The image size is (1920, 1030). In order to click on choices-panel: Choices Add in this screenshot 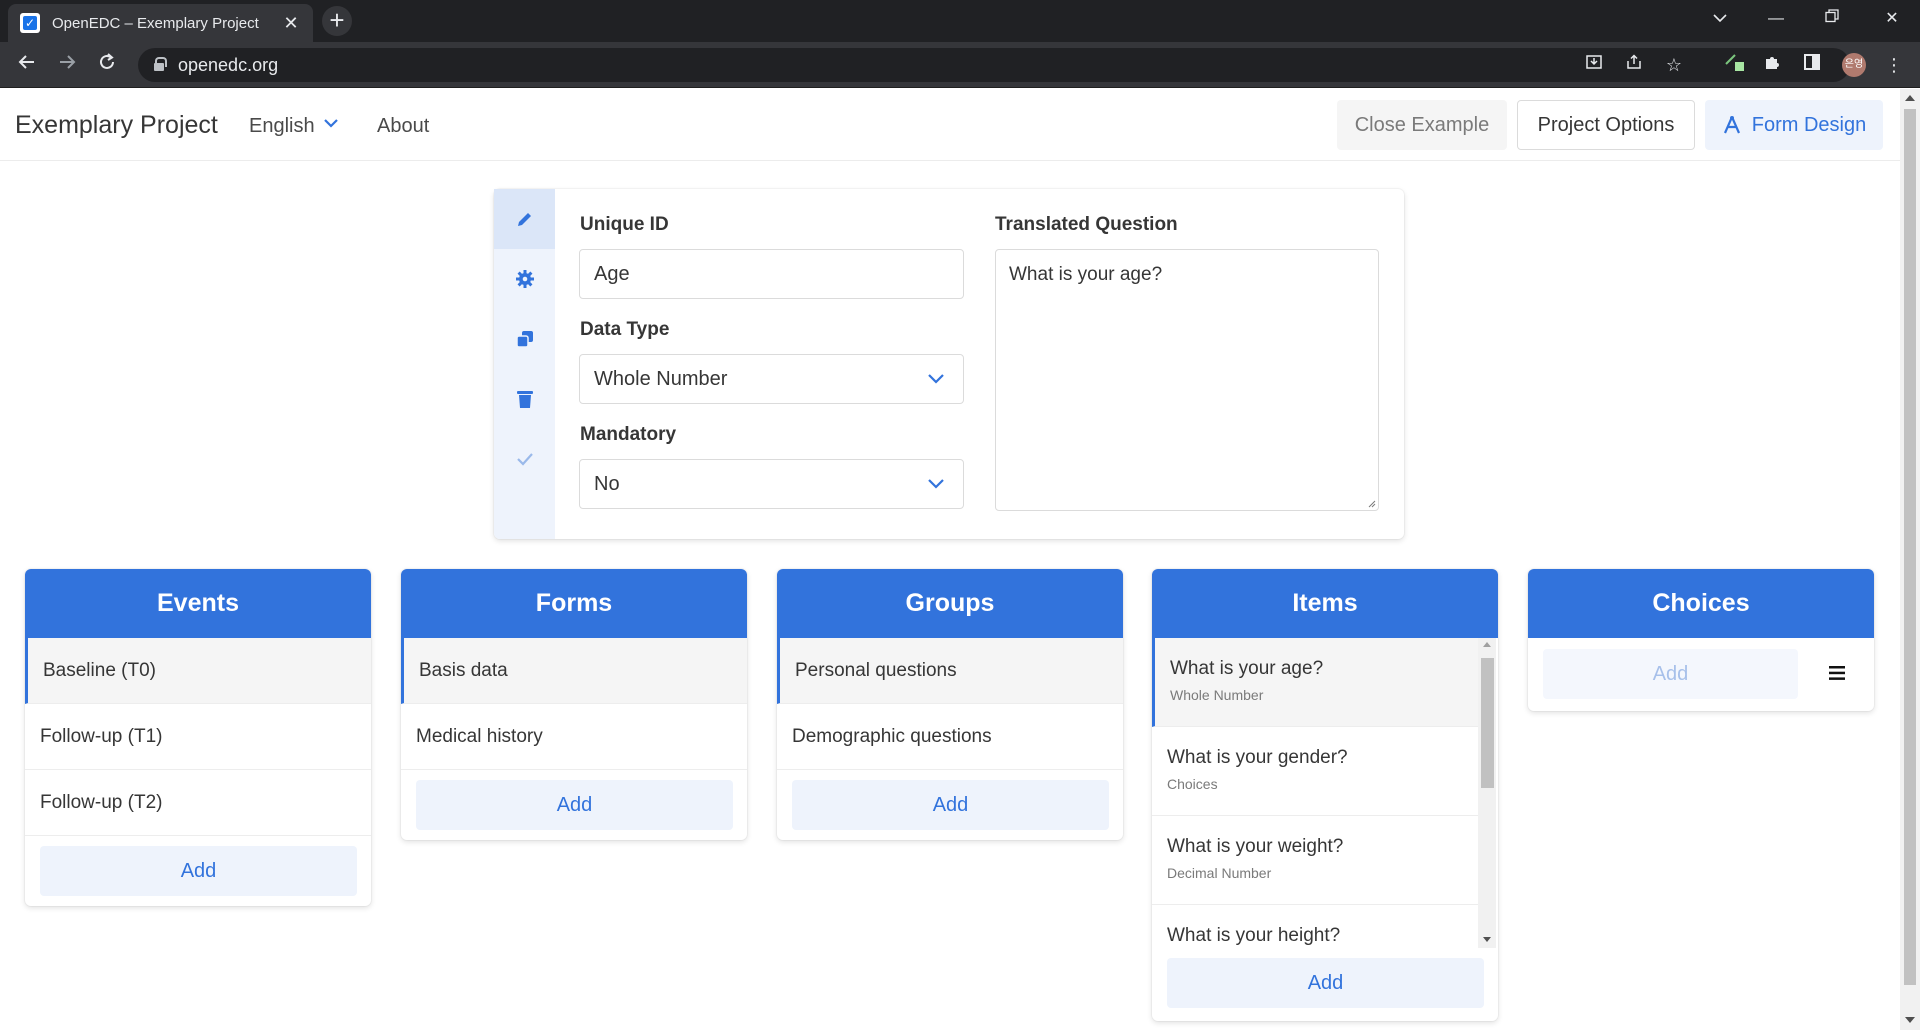, I will do `click(1701, 640)`.